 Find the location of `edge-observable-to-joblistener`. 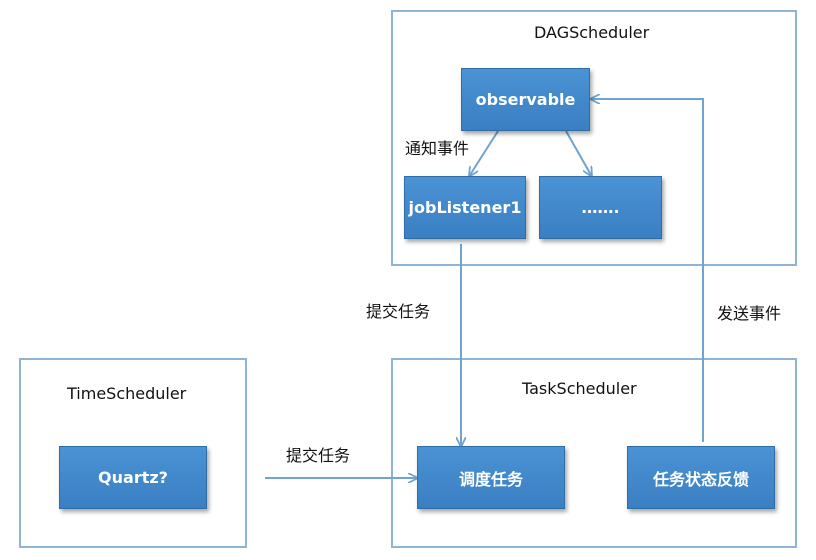

edge-observable-to-joblistener is located at coordinates (484, 152).